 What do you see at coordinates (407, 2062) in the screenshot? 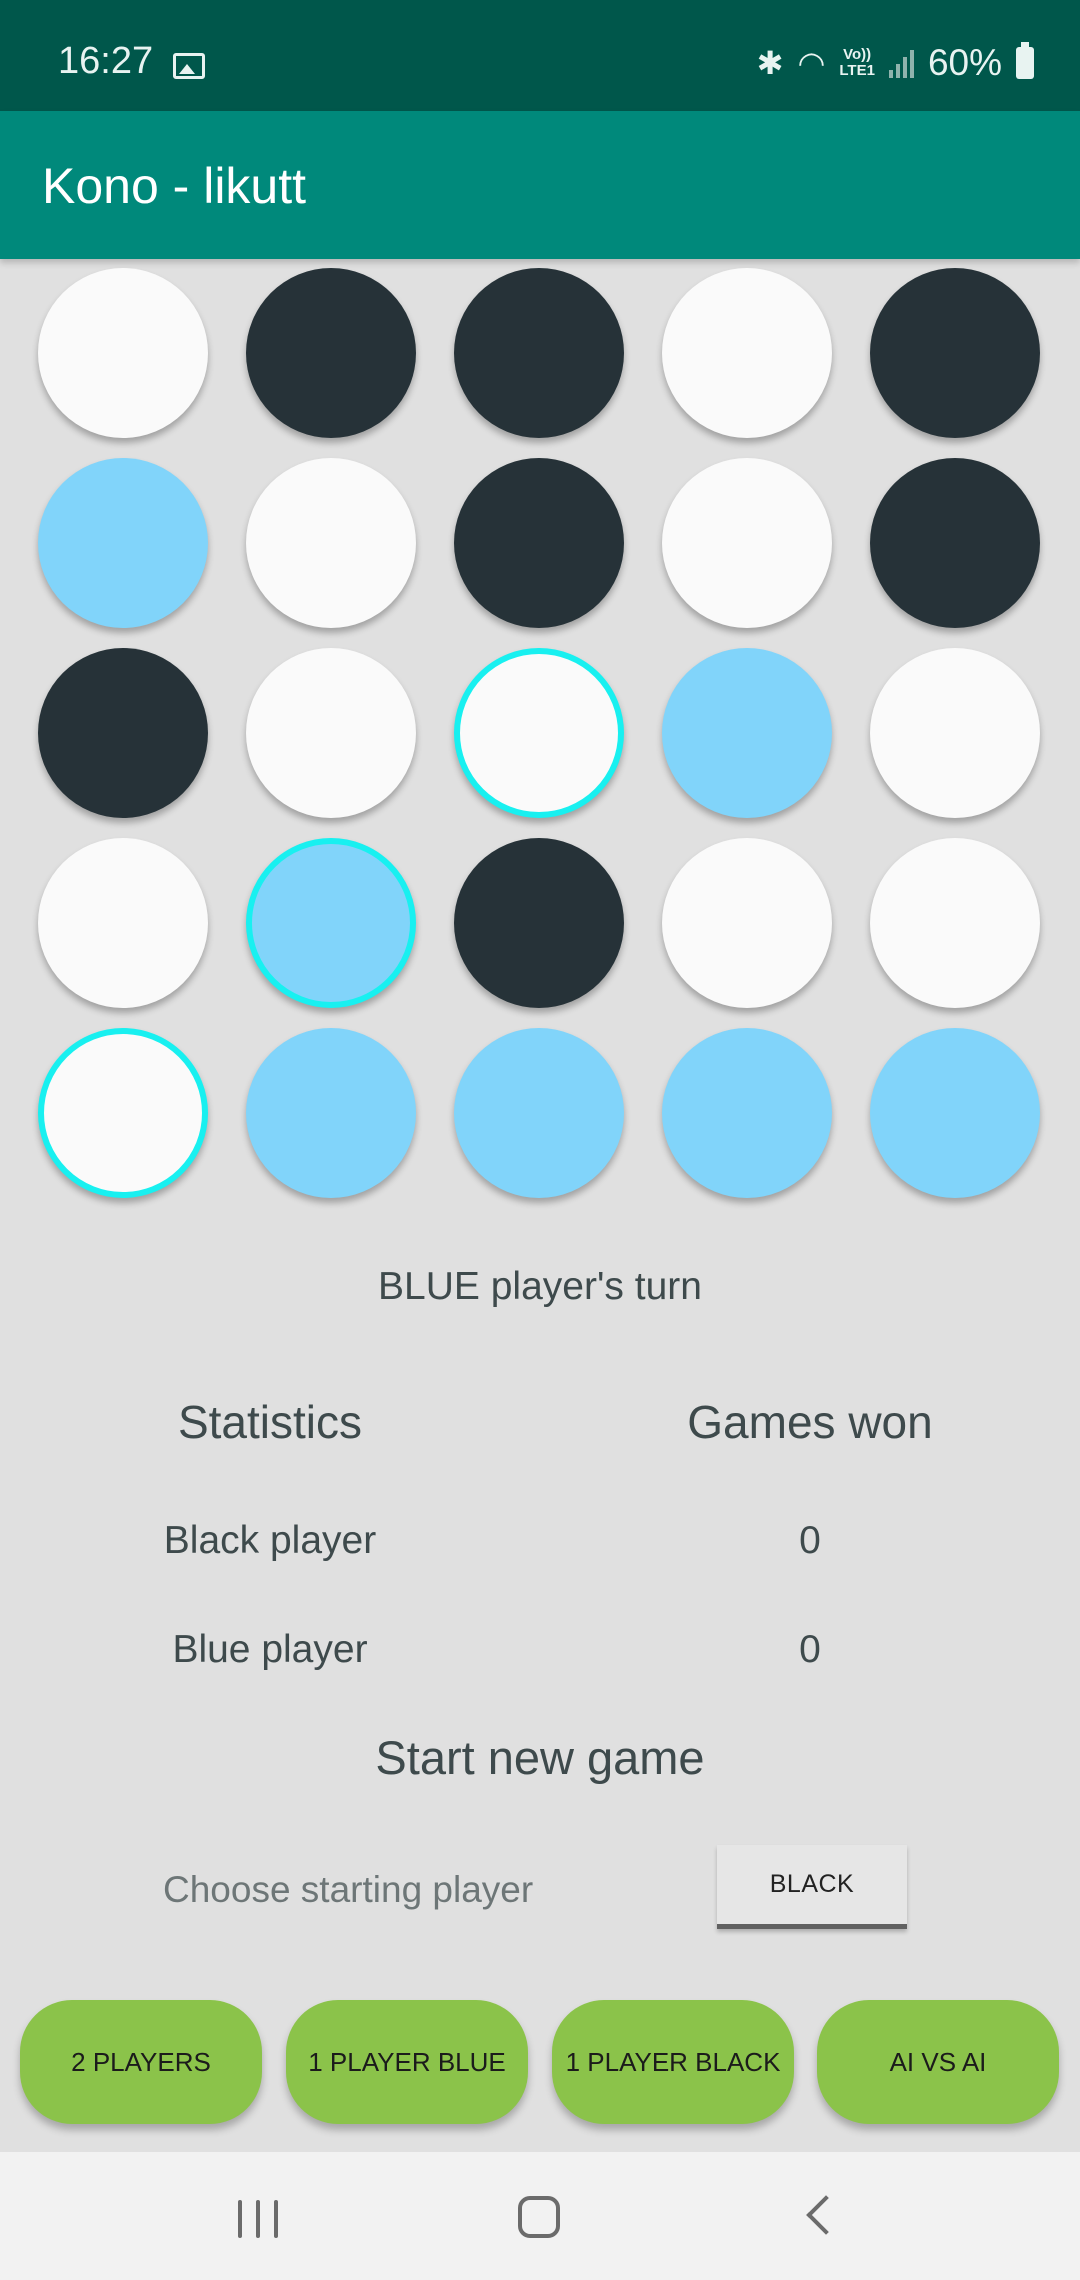
I see `one-player-blue-button: 1 PLAYER BLUE` at bounding box center [407, 2062].